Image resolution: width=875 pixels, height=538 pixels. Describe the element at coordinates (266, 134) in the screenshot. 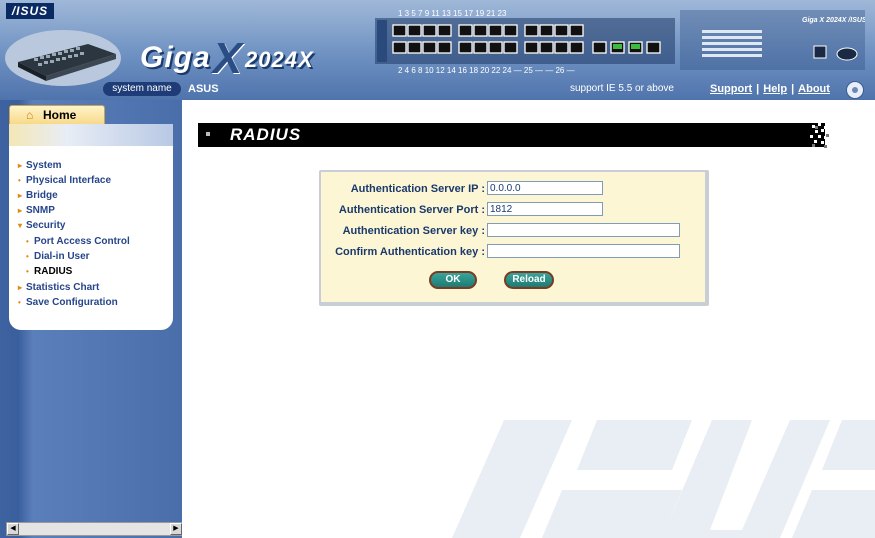

I see `page-title: RADIUS` at that location.